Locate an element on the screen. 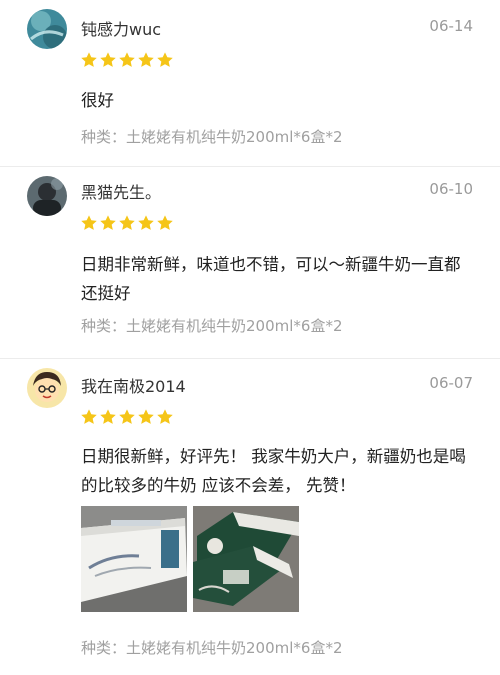  milk-box-green-photo is located at coordinates (246, 559).